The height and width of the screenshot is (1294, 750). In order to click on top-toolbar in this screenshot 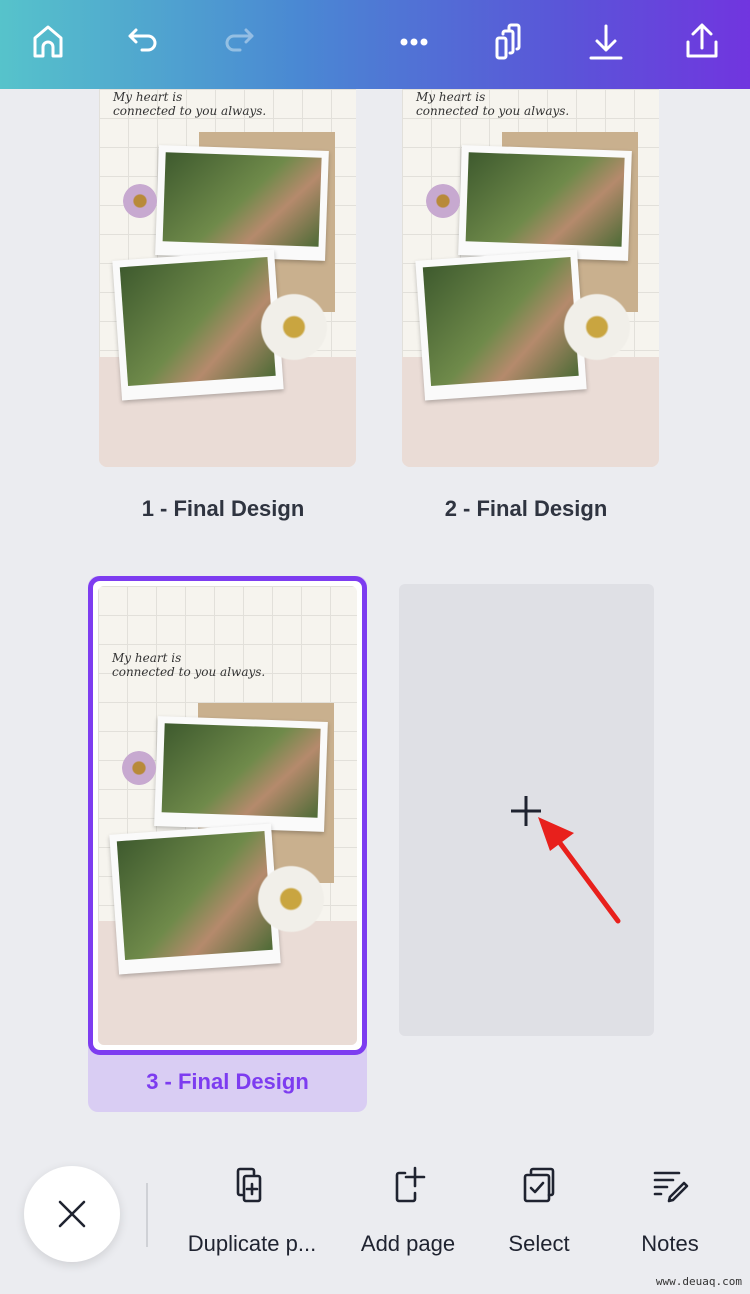, I will do `click(375, 44)`.